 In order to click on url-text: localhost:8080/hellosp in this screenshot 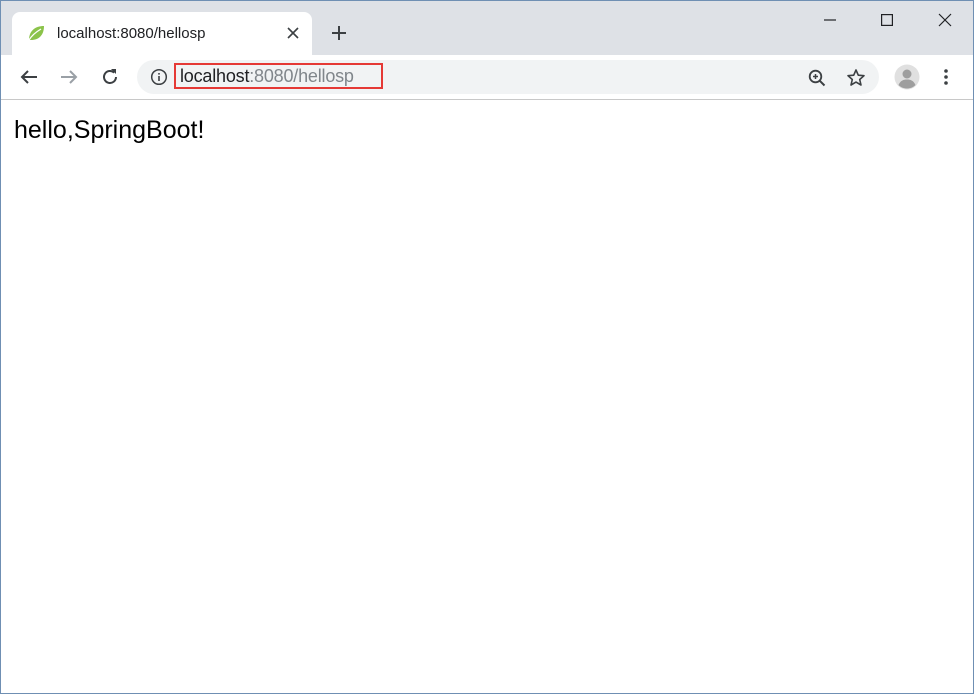, I will do `click(267, 76)`.